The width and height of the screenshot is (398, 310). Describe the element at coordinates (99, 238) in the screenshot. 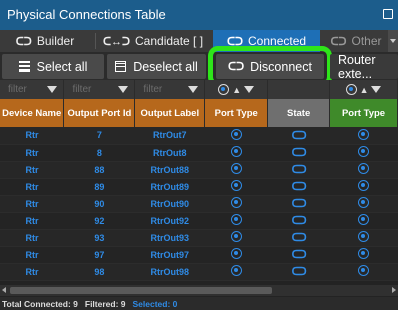

I see `output-port-id-cell: 93` at that location.